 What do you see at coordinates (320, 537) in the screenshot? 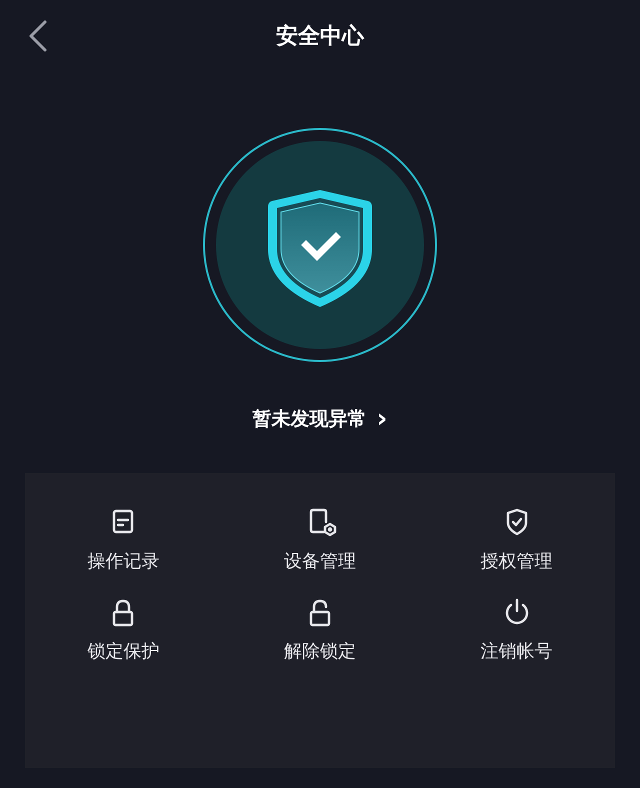
I see `action-item: 设备管理` at bounding box center [320, 537].